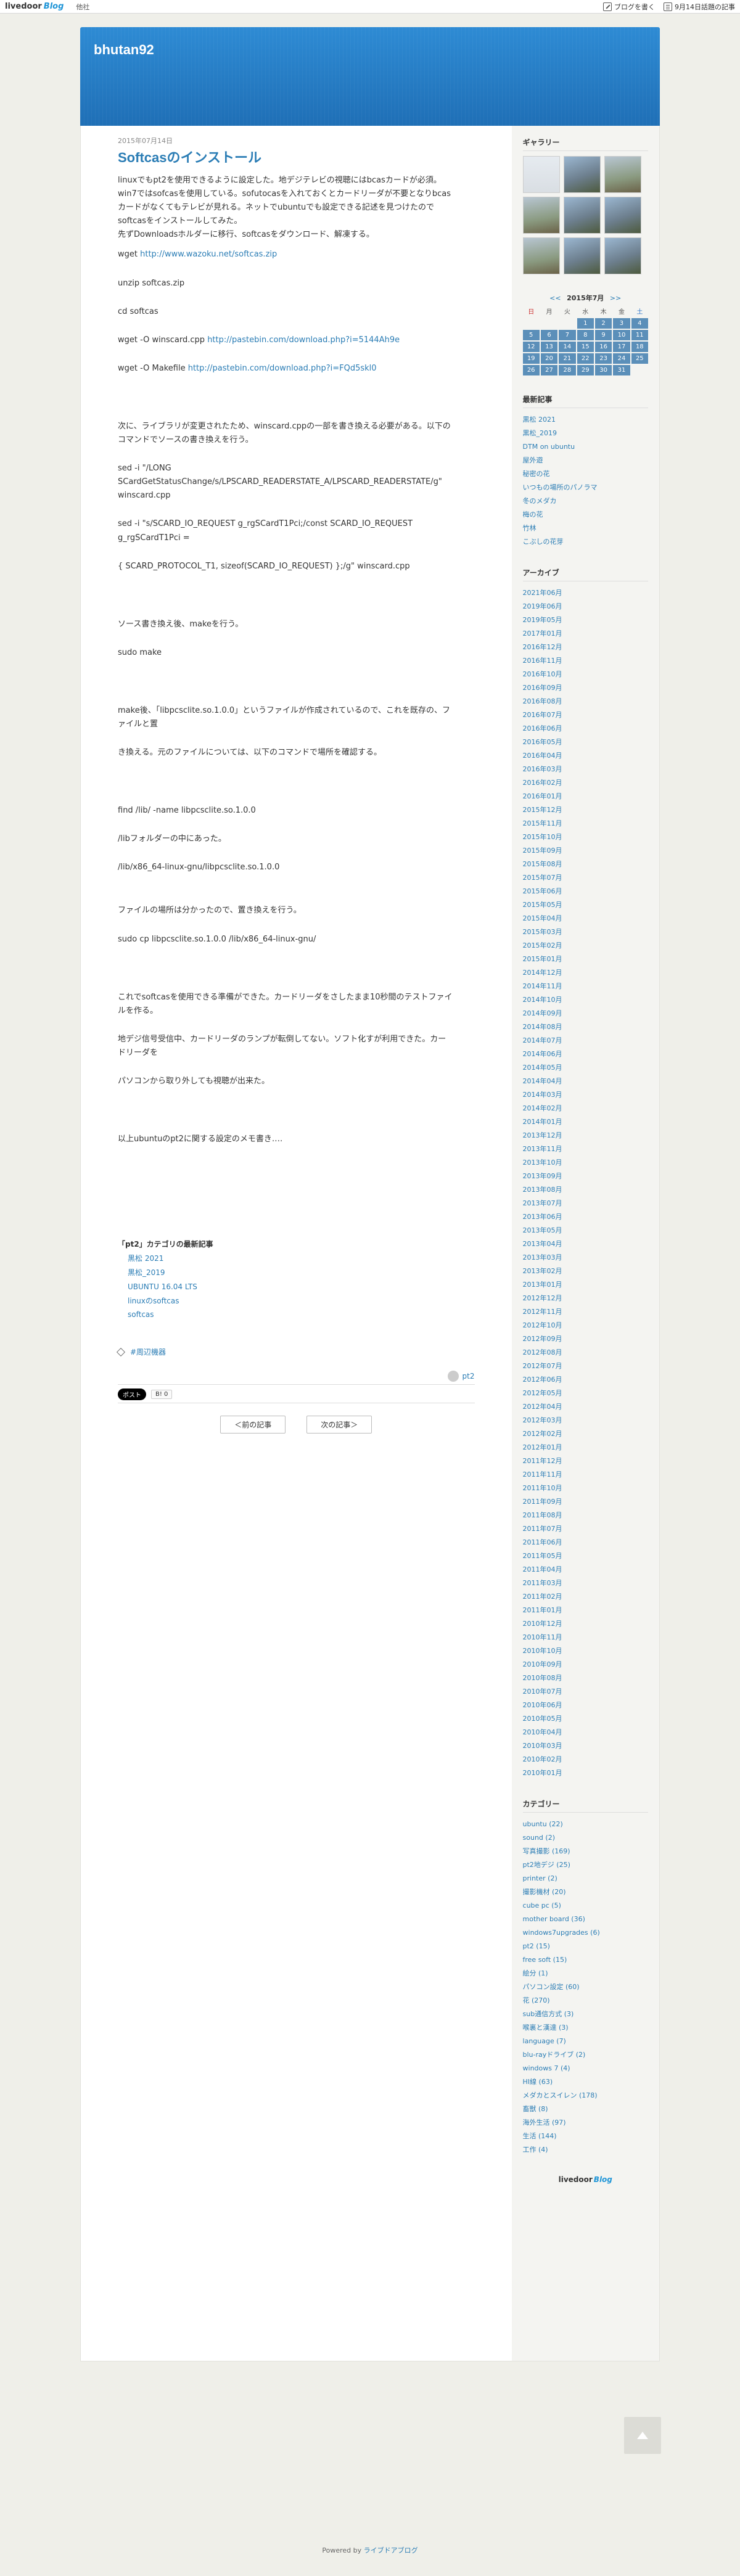 The height and width of the screenshot is (2576, 740). Describe the element at coordinates (567, 335) in the screenshot. I see `calendar-day: 7` at that location.